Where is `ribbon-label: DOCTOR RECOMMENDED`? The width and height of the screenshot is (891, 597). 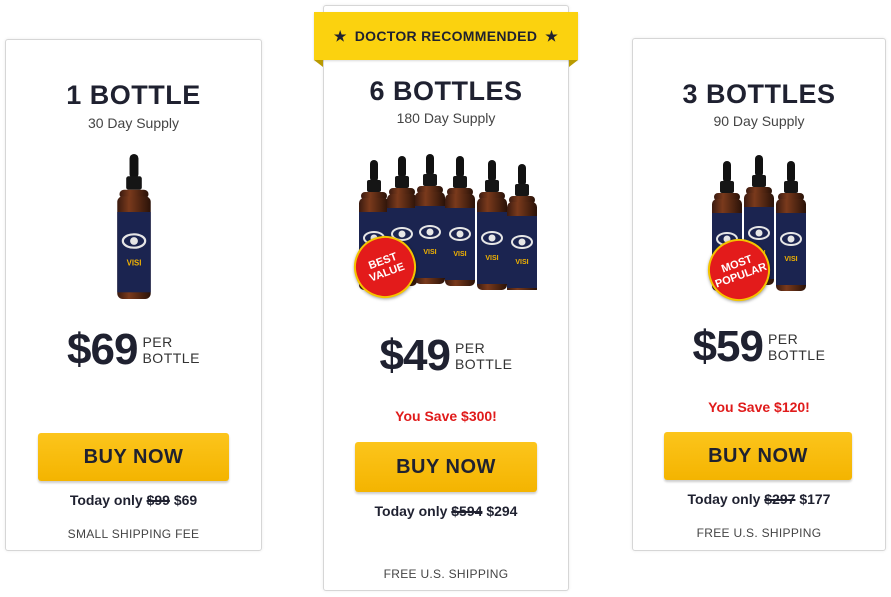
ribbon-label: DOCTOR RECOMMENDED is located at coordinates (446, 36).